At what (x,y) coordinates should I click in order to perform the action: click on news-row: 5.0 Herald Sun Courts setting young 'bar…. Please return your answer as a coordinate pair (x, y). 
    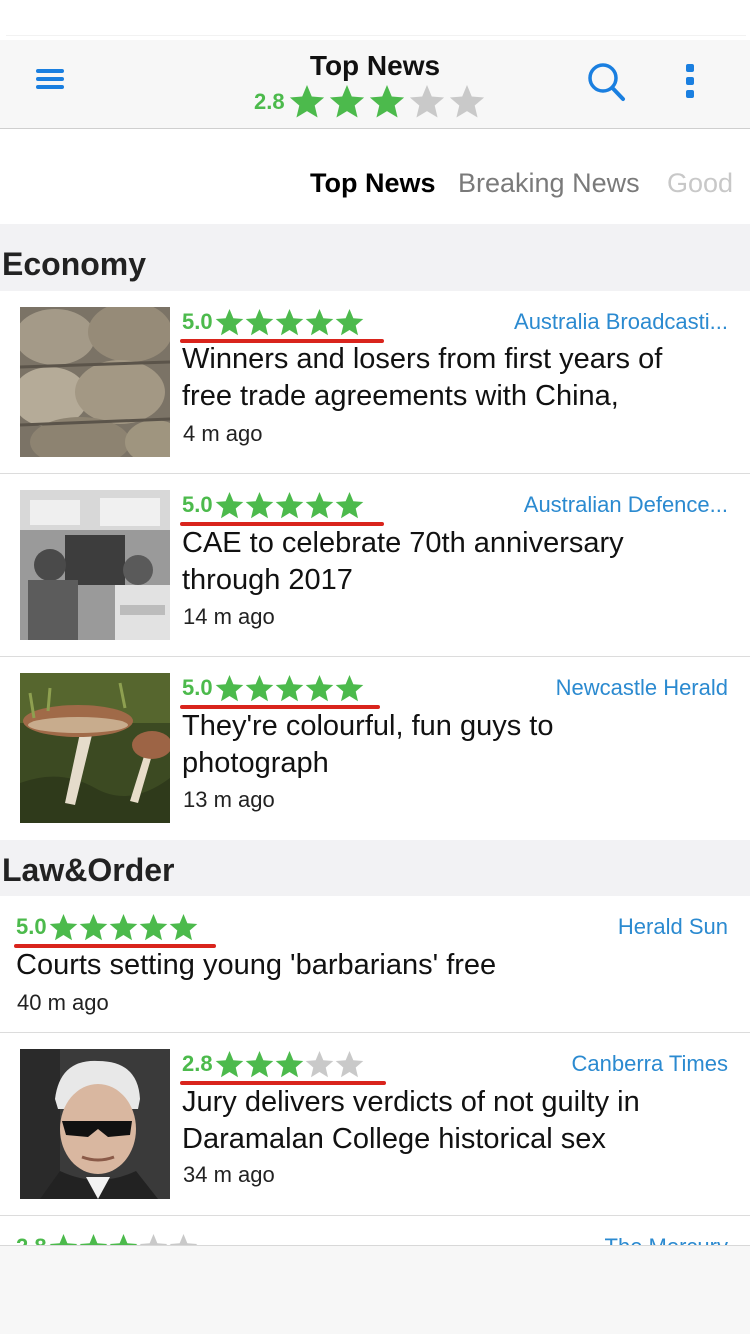
    Looking at the image, I should click on (375, 964).